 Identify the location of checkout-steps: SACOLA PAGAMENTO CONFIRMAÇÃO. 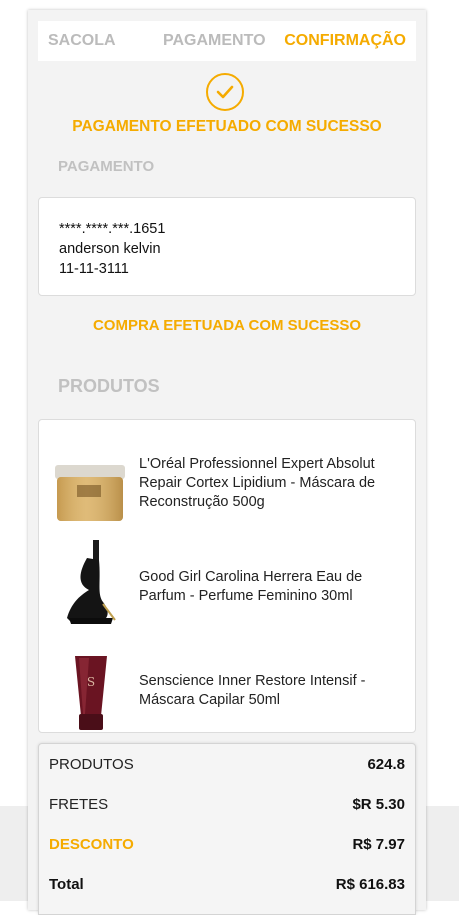
(227, 41).